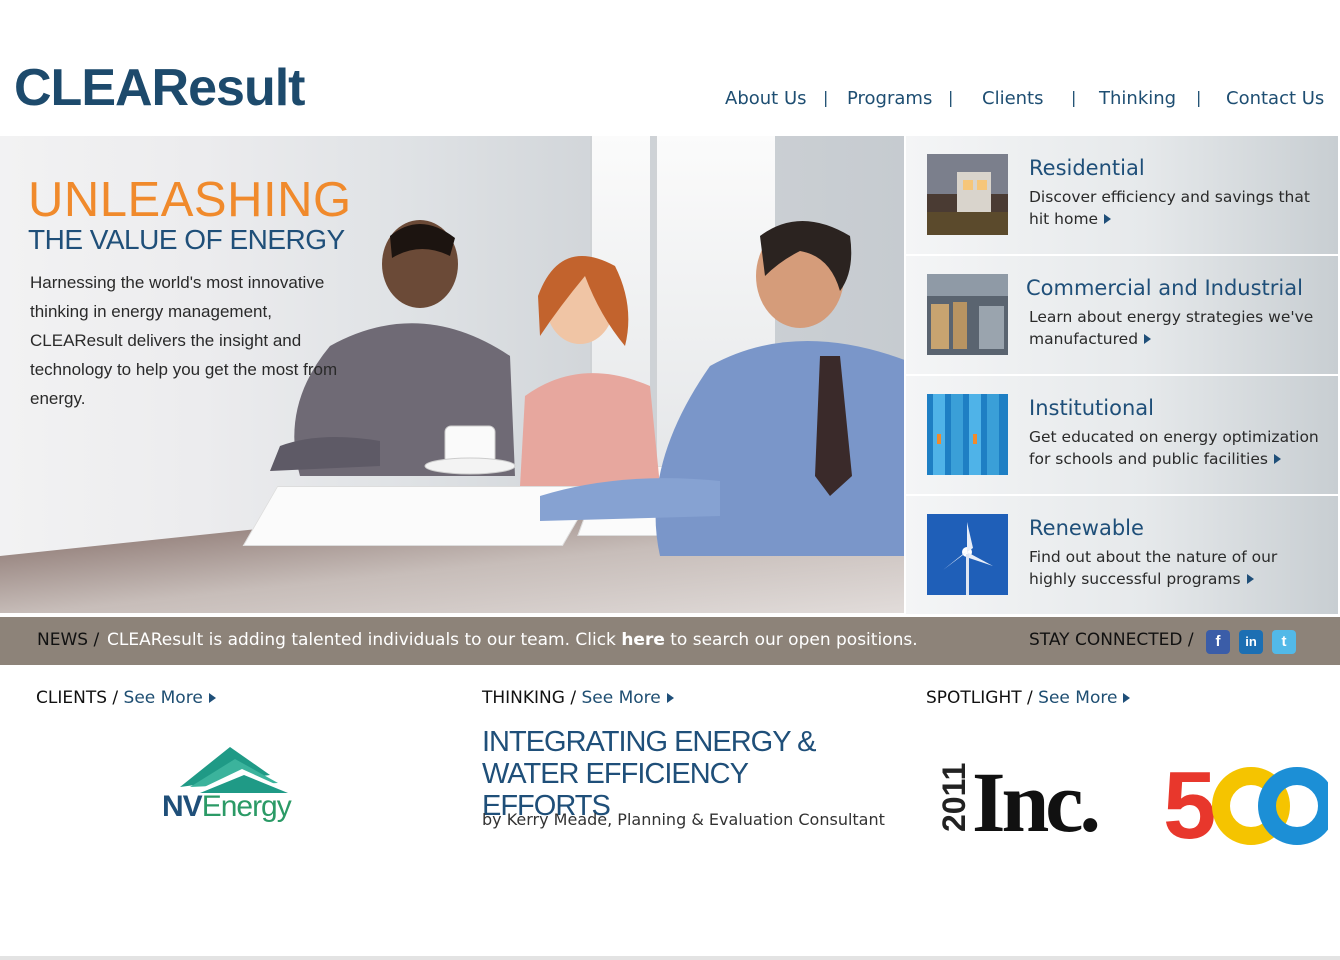 This screenshot has width=1340, height=960. What do you see at coordinates (68, 640) in the screenshot?
I see `news-label: NEWS /` at bounding box center [68, 640].